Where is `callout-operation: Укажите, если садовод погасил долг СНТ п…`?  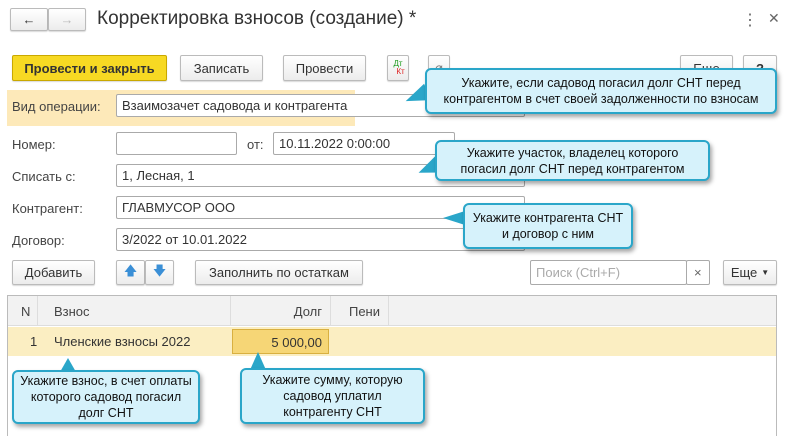 callout-operation: Укажите, если садовод погасил долг СНТ п… is located at coordinates (601, 91).